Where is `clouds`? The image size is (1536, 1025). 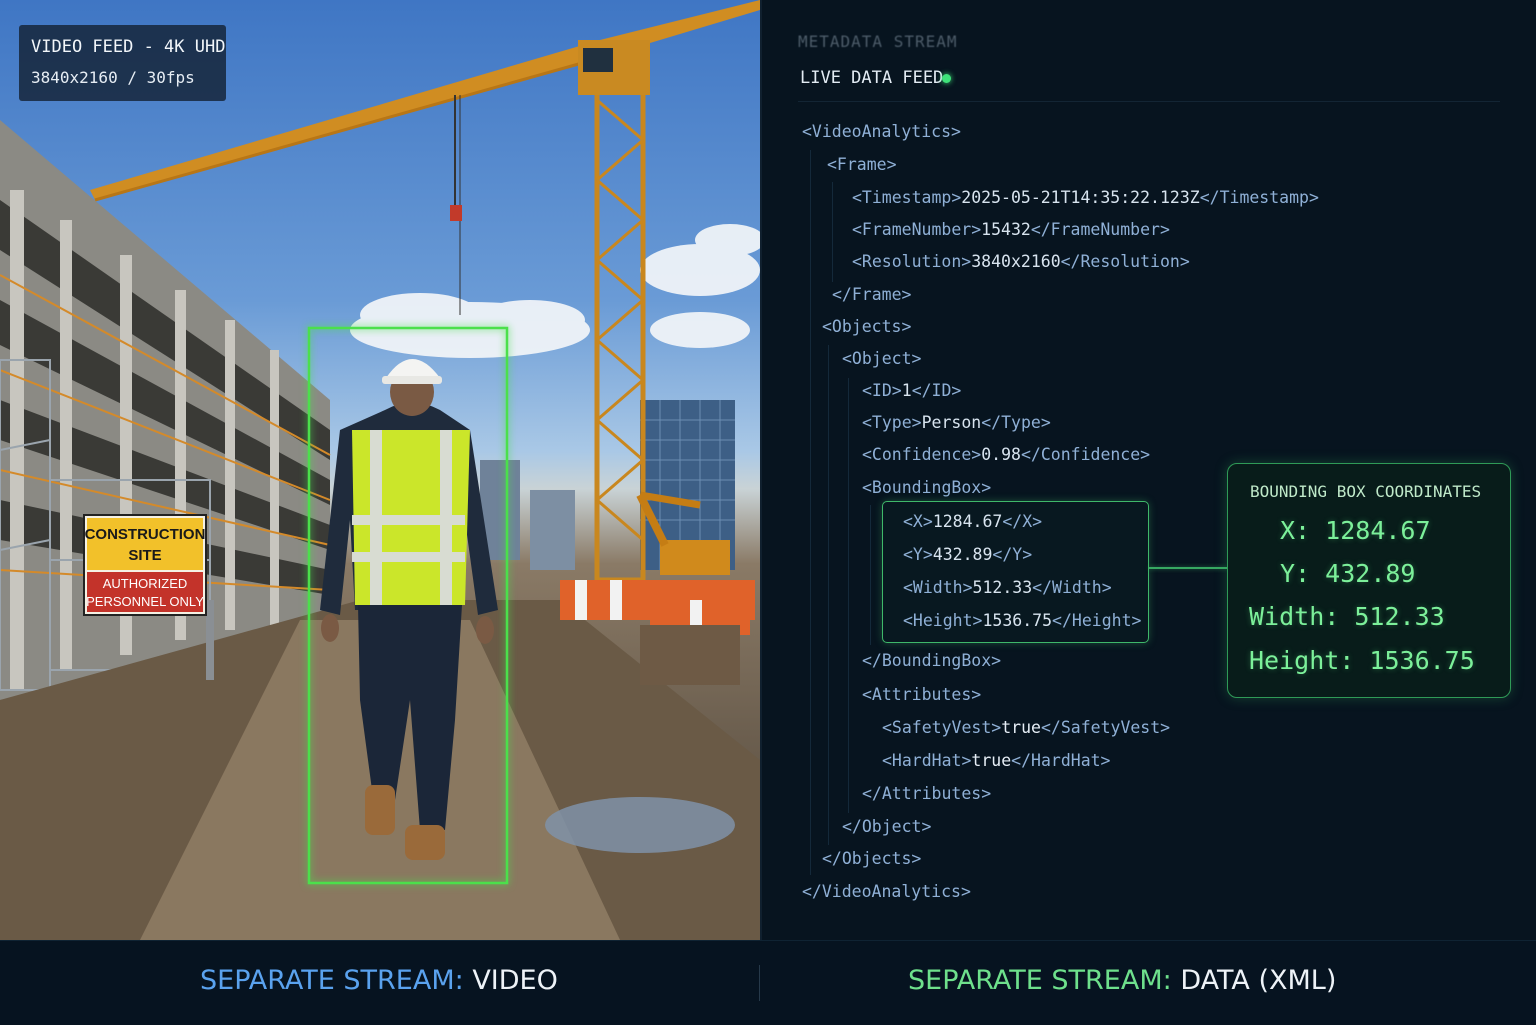
clouds is located at coordinates (555, 291).